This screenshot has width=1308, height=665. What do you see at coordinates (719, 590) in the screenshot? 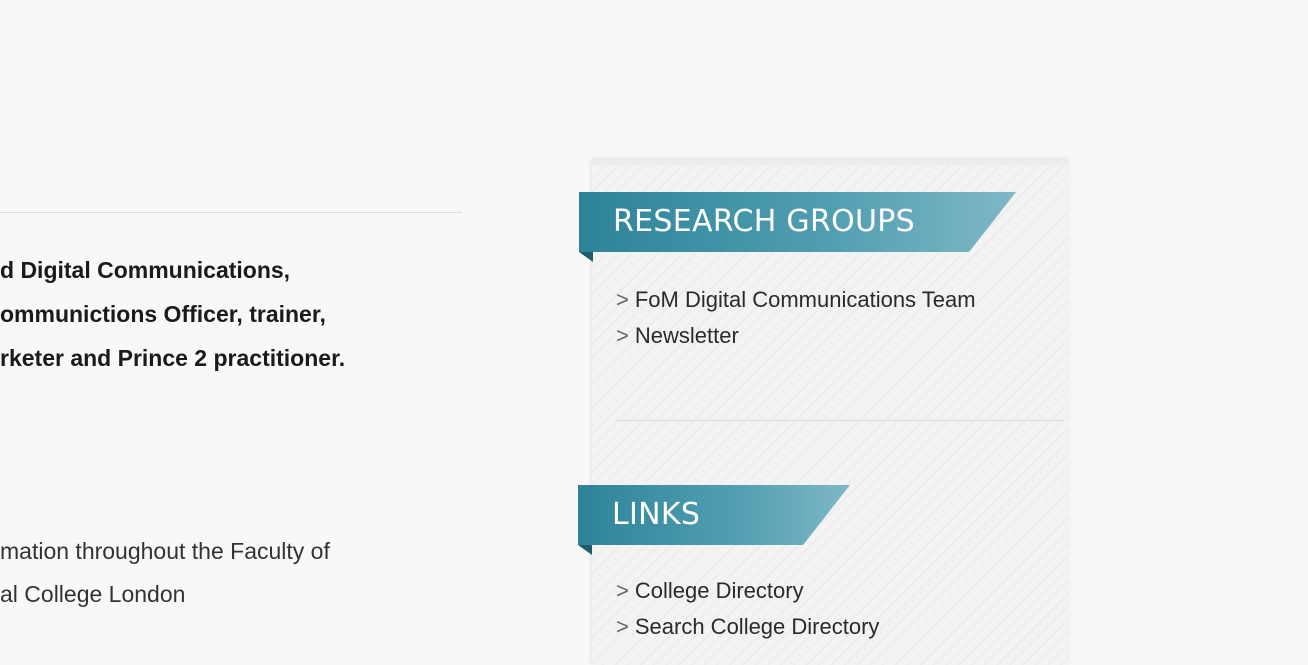
I see `college-directory-link: College Directory` at bounding box center [719, 590].